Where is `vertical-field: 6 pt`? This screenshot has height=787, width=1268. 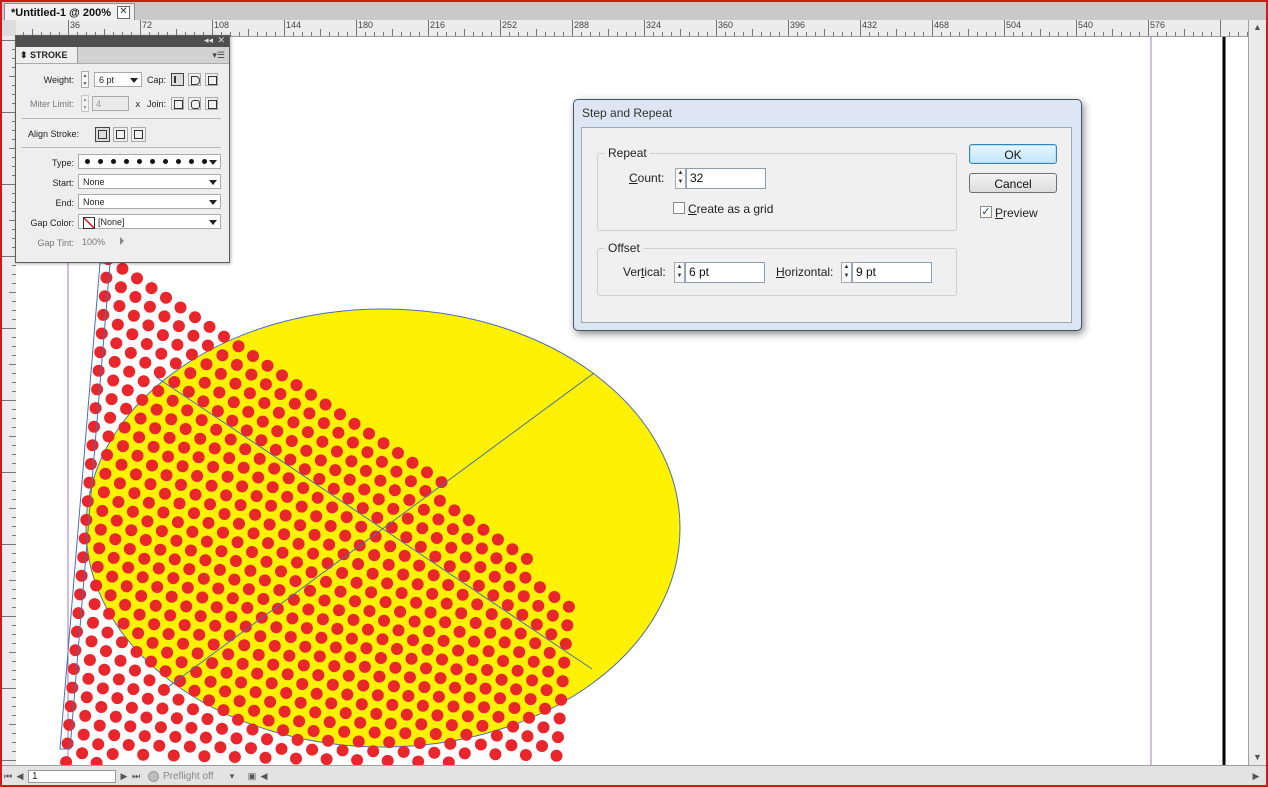 vertical-field: 6 pt is located at coordinates (725, 272).